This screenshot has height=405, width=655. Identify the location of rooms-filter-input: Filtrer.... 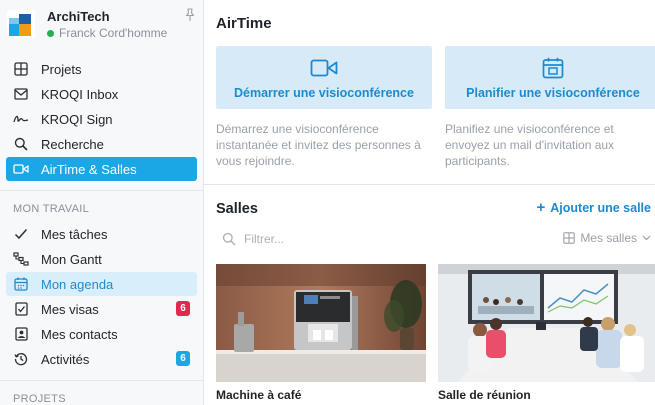
(322, 239).